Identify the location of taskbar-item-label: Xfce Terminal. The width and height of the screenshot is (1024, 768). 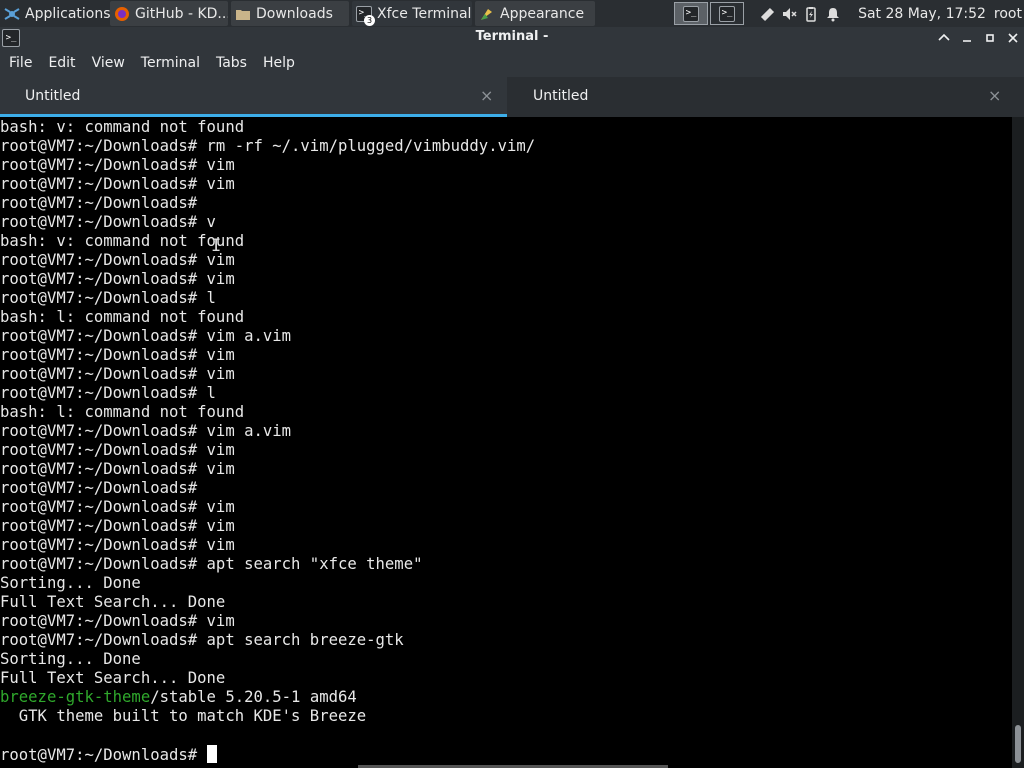
(424, 13).